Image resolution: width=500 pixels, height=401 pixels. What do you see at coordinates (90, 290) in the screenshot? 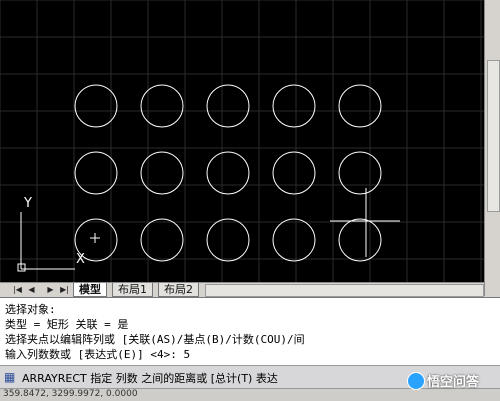
I see `tab-model: 模型` at bounding box center [90, 290].